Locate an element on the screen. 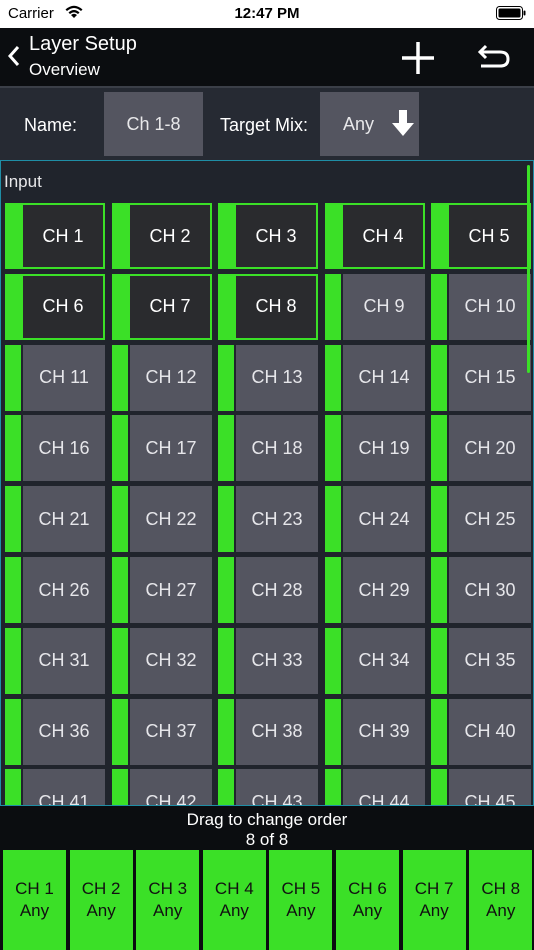 Image resolution: width=534 pixels, height=950 pixels. layer-slot-button: CH 4 Any is located at coordinates (234, 900).